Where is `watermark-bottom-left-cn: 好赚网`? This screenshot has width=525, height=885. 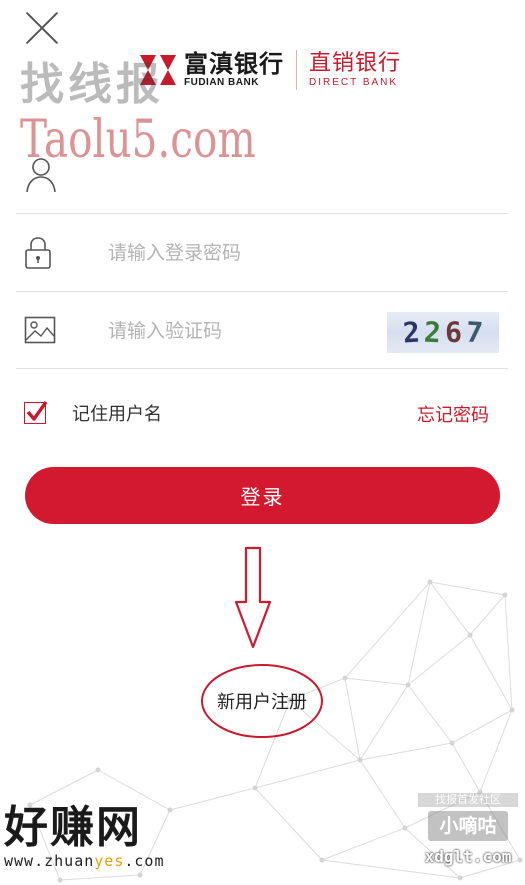 watermark-bottom-left-cn: 好赚网 is located at coordinates (73, 827).